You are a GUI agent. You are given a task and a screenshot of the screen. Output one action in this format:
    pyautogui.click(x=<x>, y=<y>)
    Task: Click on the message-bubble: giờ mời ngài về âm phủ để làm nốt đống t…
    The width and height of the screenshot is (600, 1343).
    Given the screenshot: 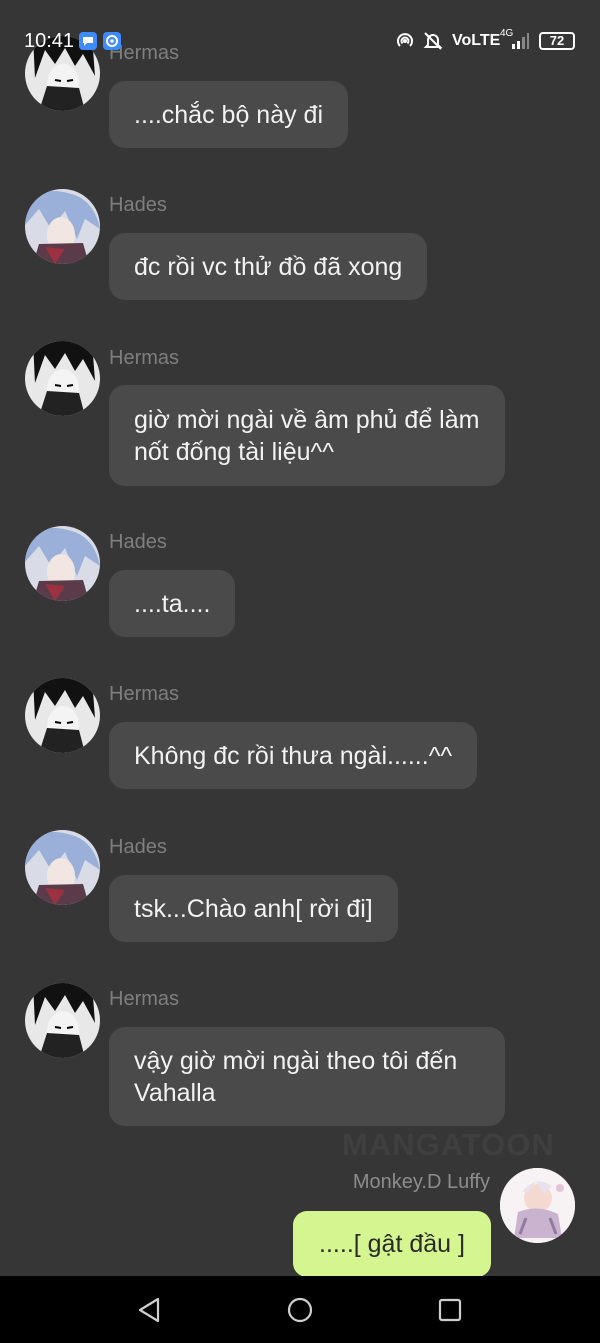 What is the action you would take?
    pyautogui.click(x=307, y=435)
    